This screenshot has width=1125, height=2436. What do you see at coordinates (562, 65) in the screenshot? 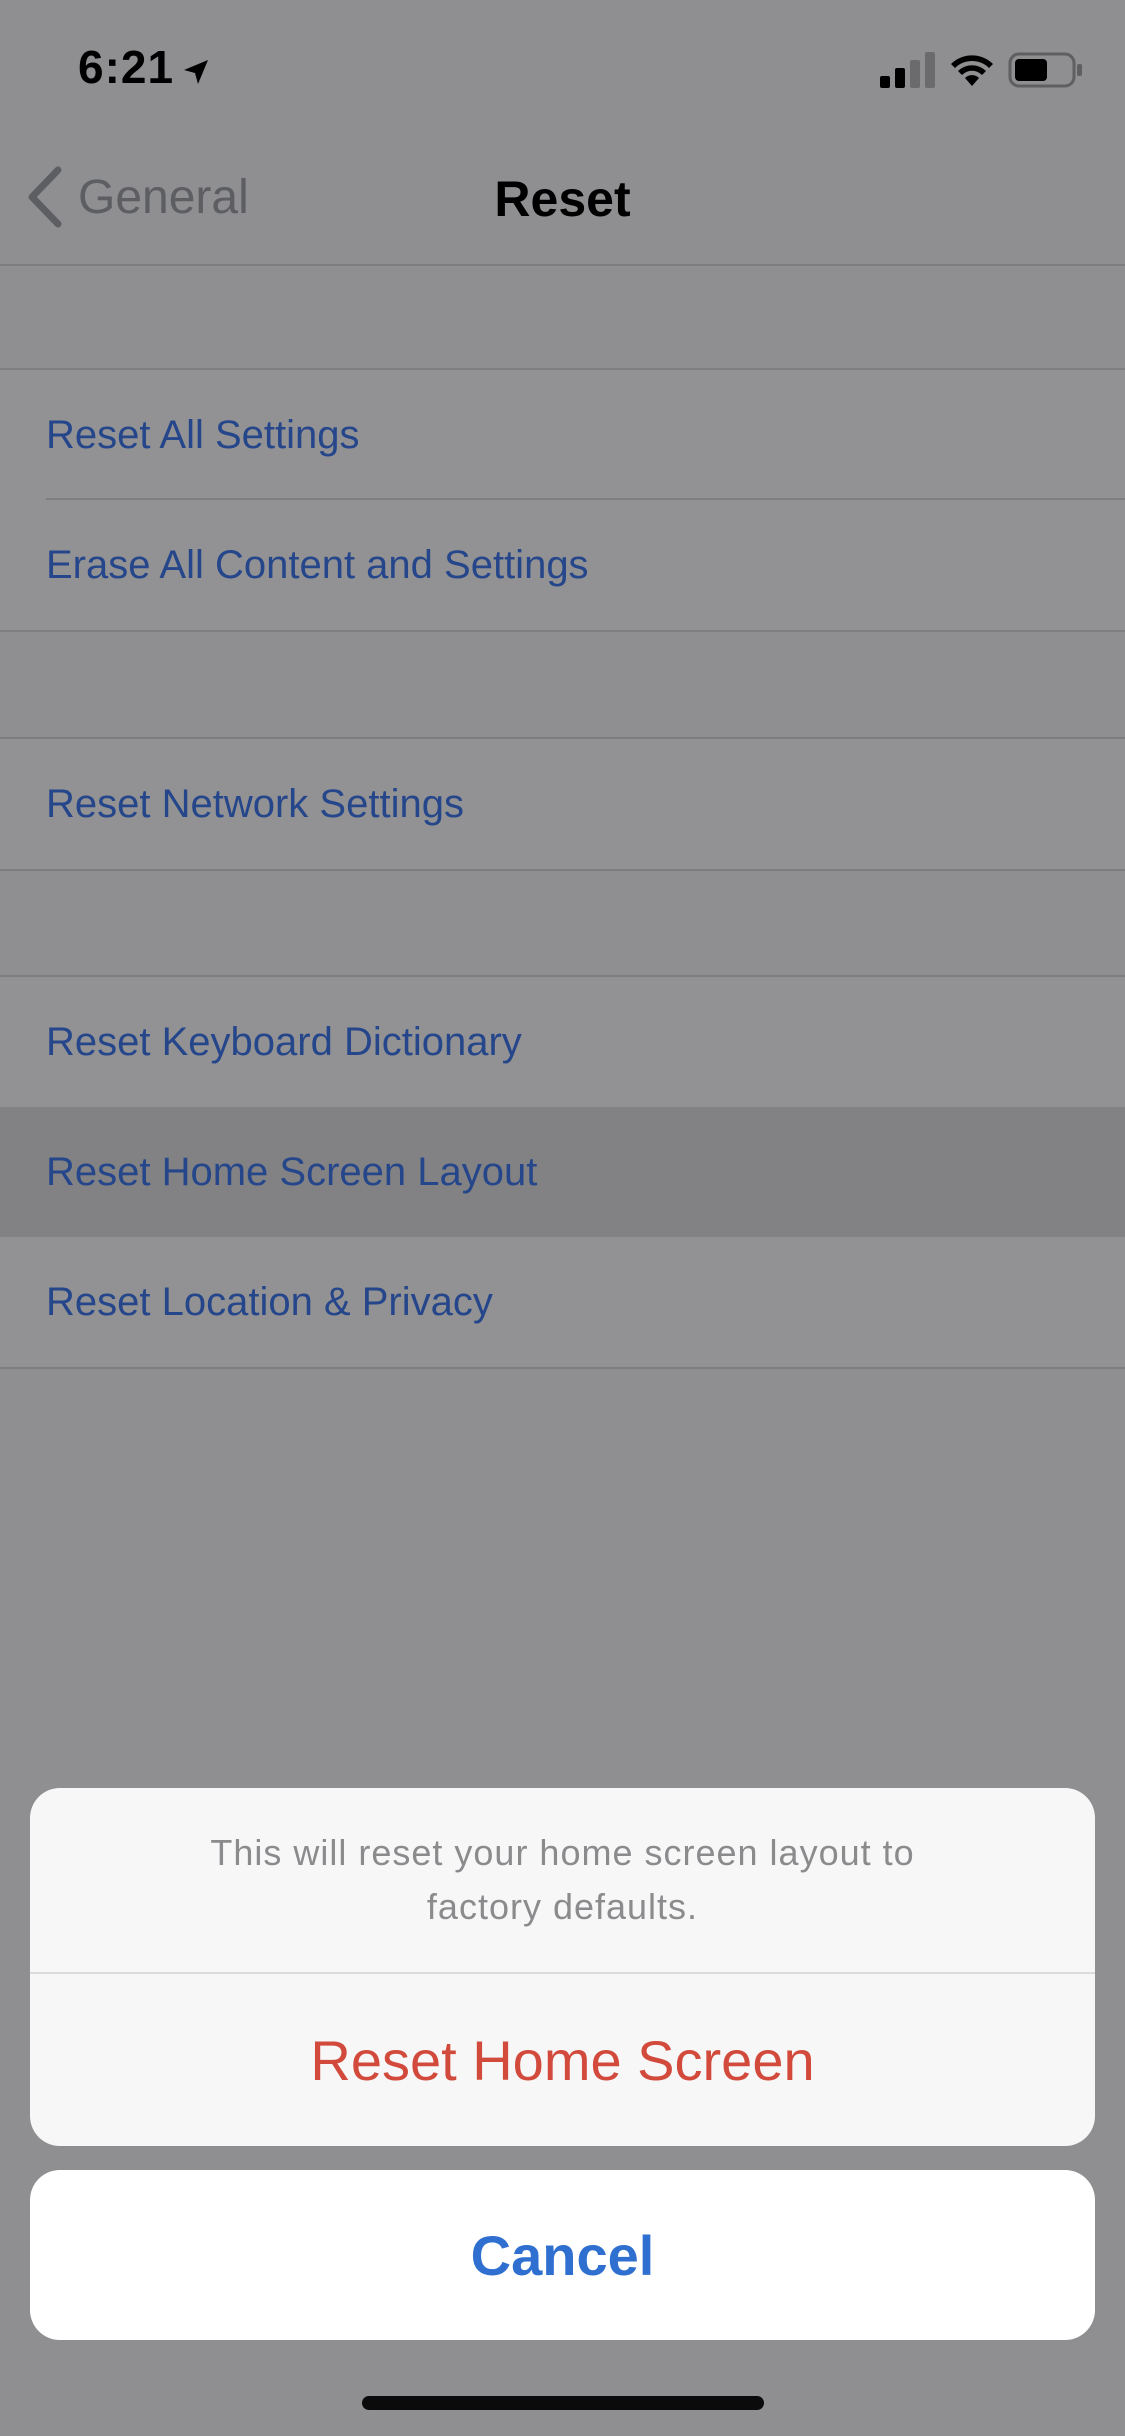
I see `status-bar: 6:21` at bounding box center [562, 65].